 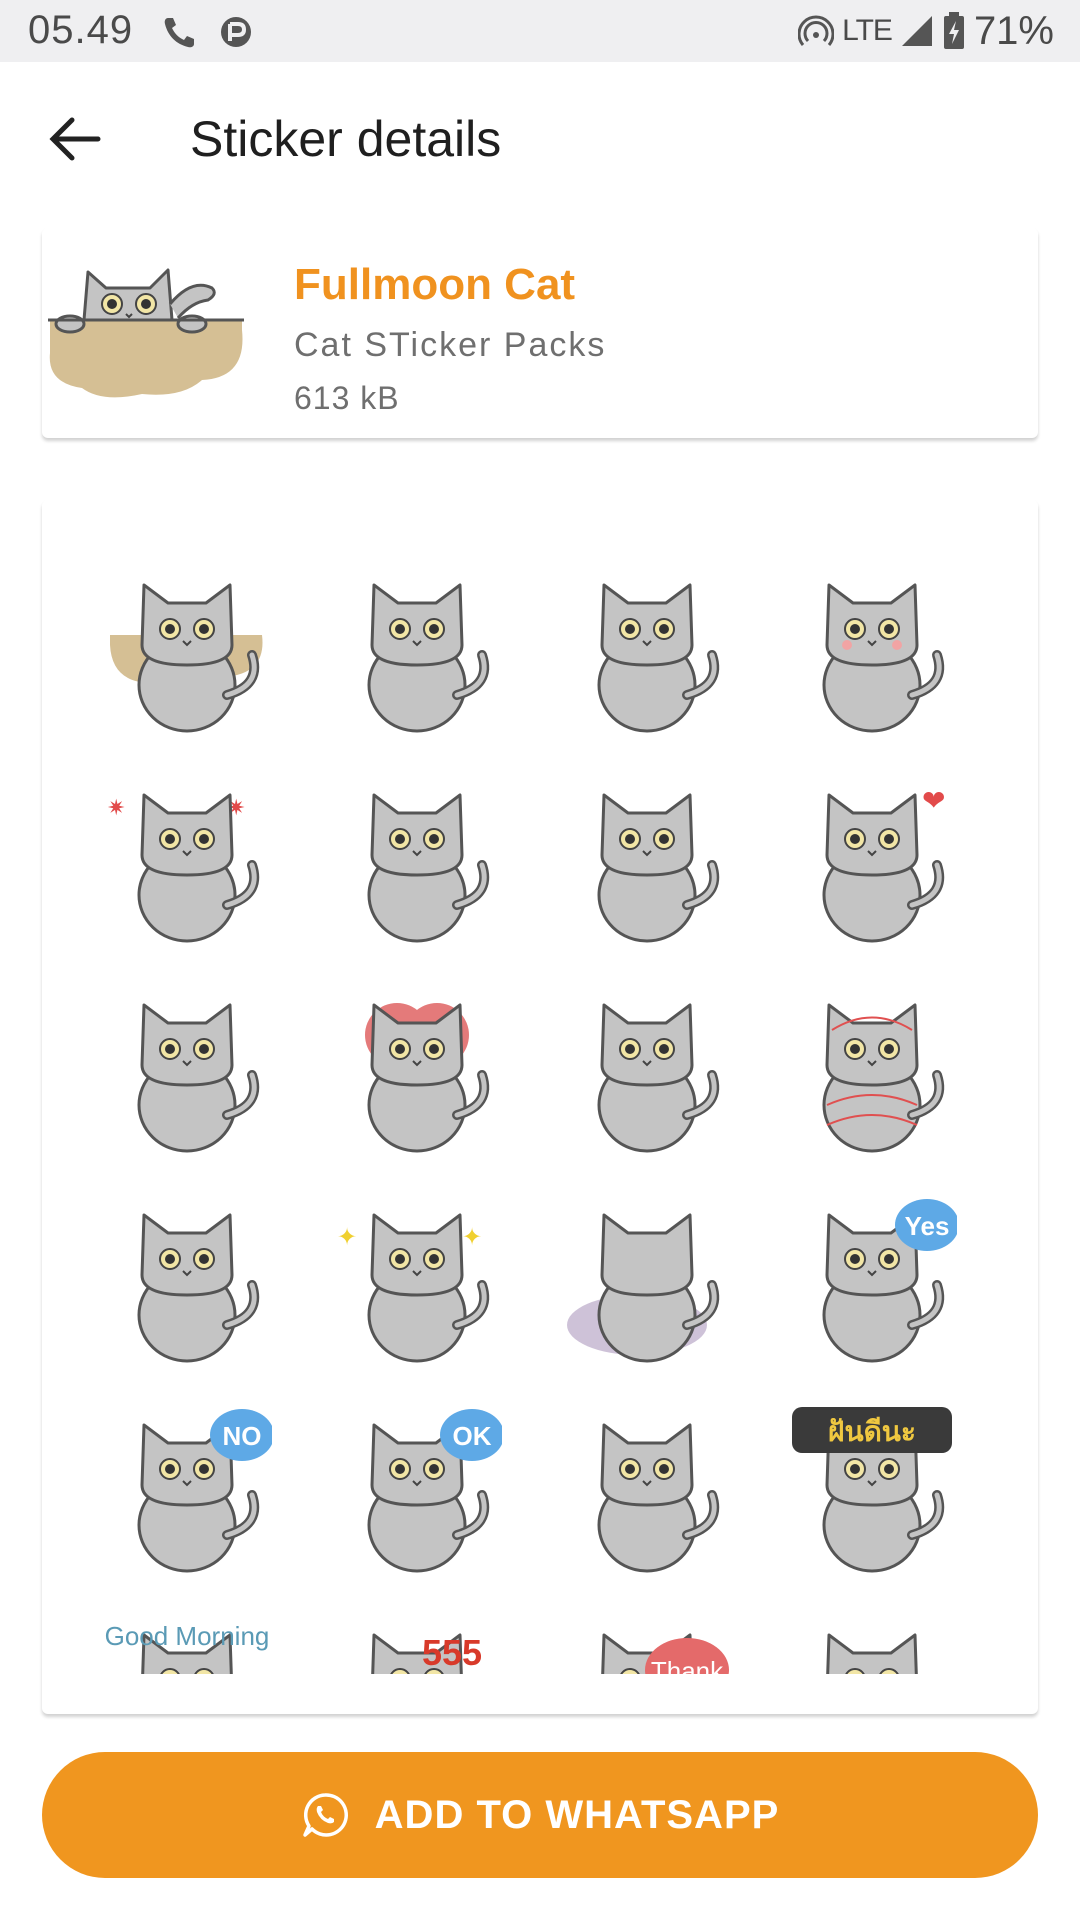 I want to click on battery-level: 71%, so click(x=1013, y=30).